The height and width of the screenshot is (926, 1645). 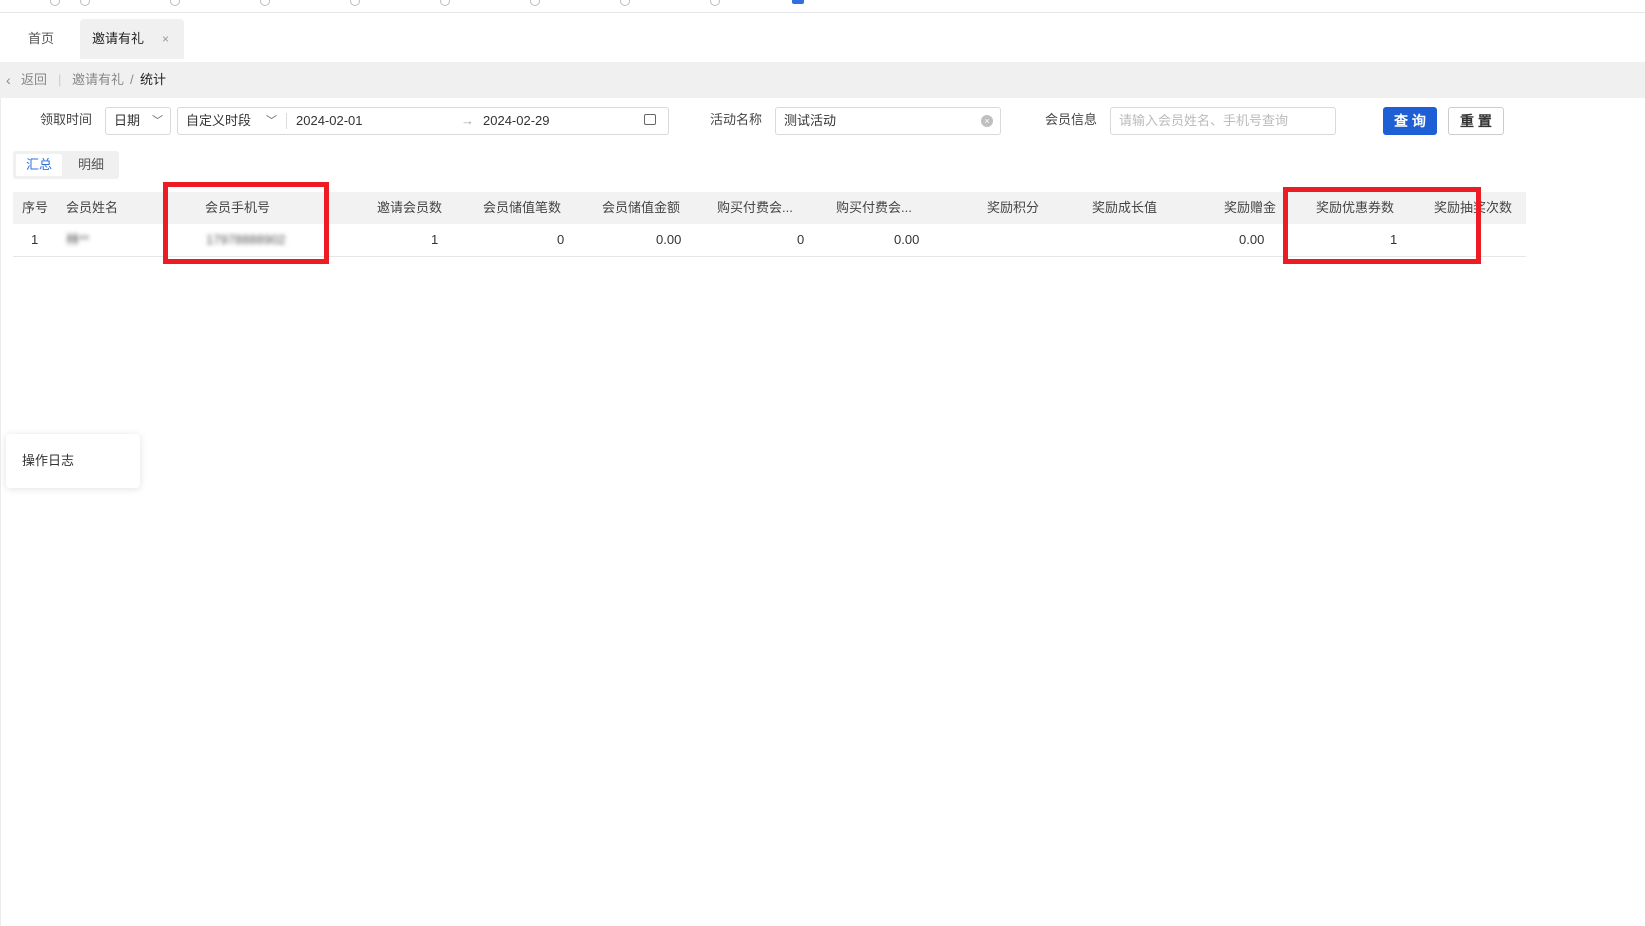 I want to click on activity-name-value: 测试活动, so click(x=810, y=120).